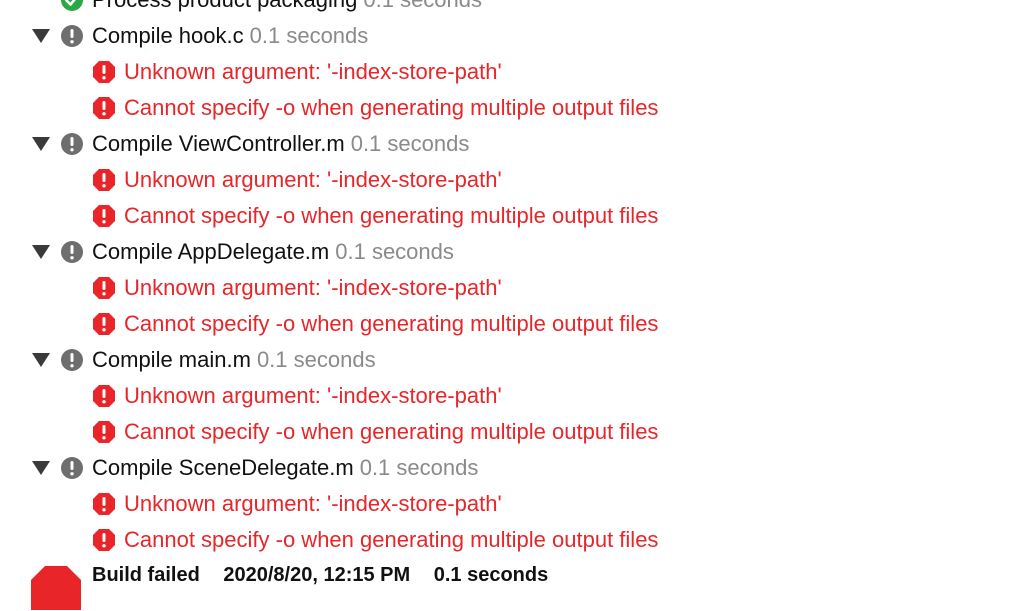 This screenshot has width=1030, height=611. What do you see at coordinates (56, 588) in the screenshot?
I see `build-failed-icon` at bounding box center [56, 588].